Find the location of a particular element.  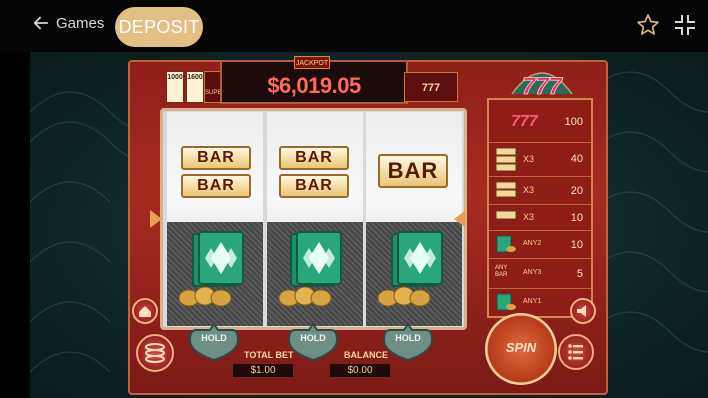

coin-stack-icon is located at coordinates (155, 353).